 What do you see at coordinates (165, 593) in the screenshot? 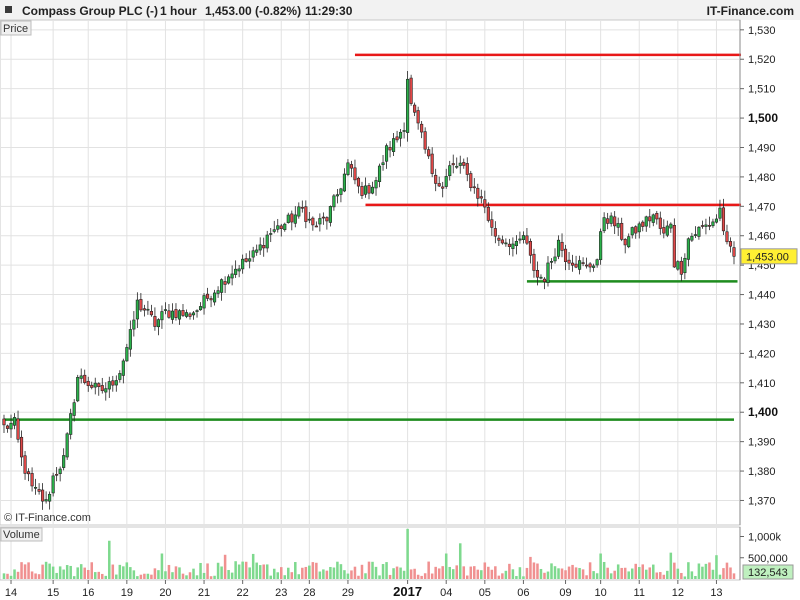
I see `x-tick-label: 20` at bounding box center [165, 593].